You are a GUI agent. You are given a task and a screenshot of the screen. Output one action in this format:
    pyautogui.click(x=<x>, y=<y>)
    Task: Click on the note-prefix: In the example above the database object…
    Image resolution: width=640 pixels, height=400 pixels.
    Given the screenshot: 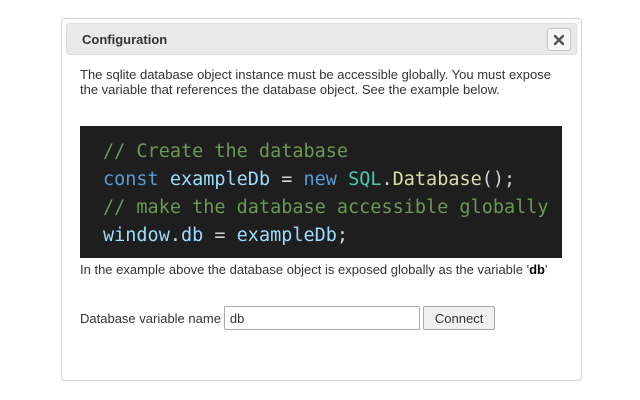 What is the action you would take?
    pyautogui.click(x=305, y=269)
    